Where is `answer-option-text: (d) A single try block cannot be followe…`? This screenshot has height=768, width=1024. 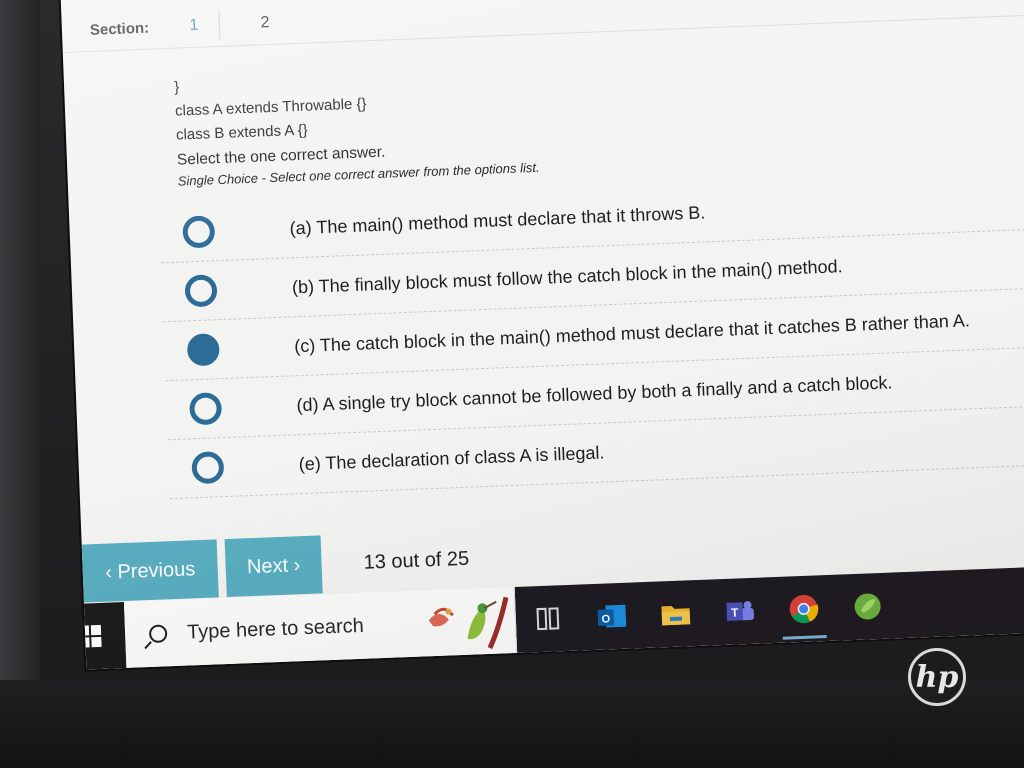 answer-option-text: (d) A single try block cannot be followe… is located at coordinates (594, 394).